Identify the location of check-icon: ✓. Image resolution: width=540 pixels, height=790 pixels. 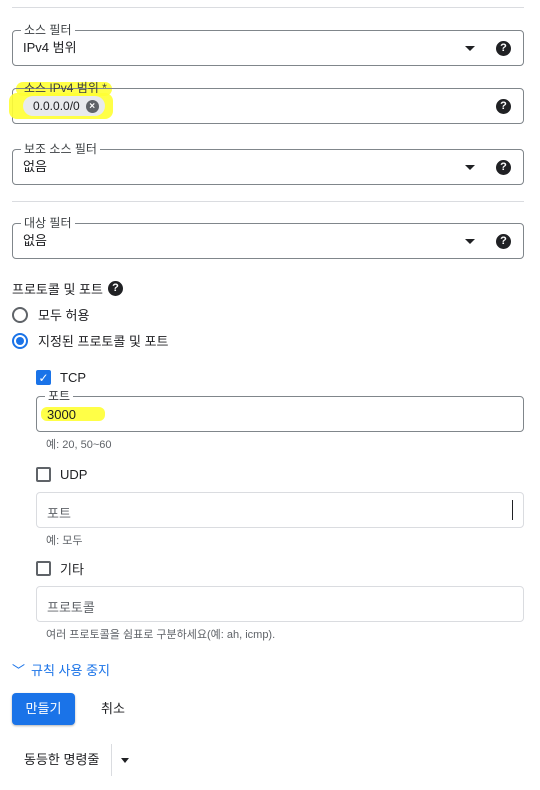
(43, 377).